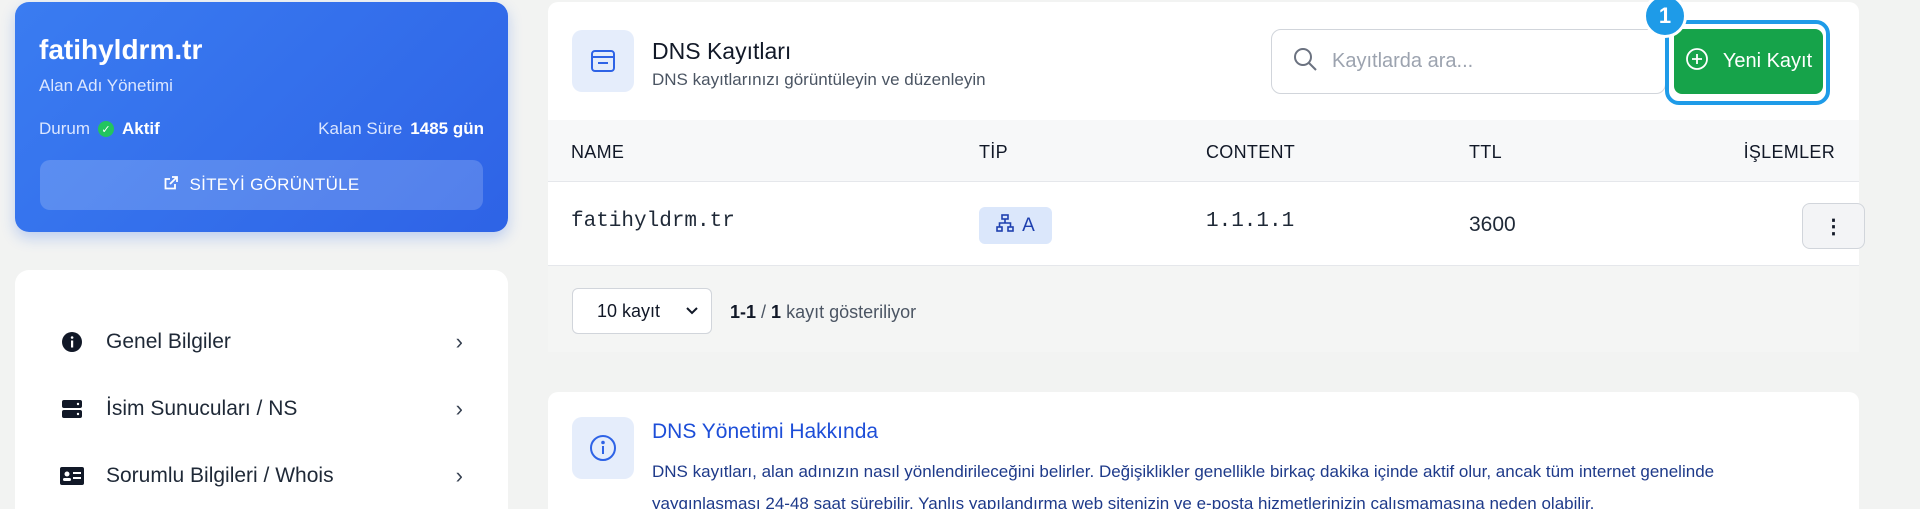 The height and width of the screenshot is (509, 1920). I want to click on inbox-icon, so click(603, 61).